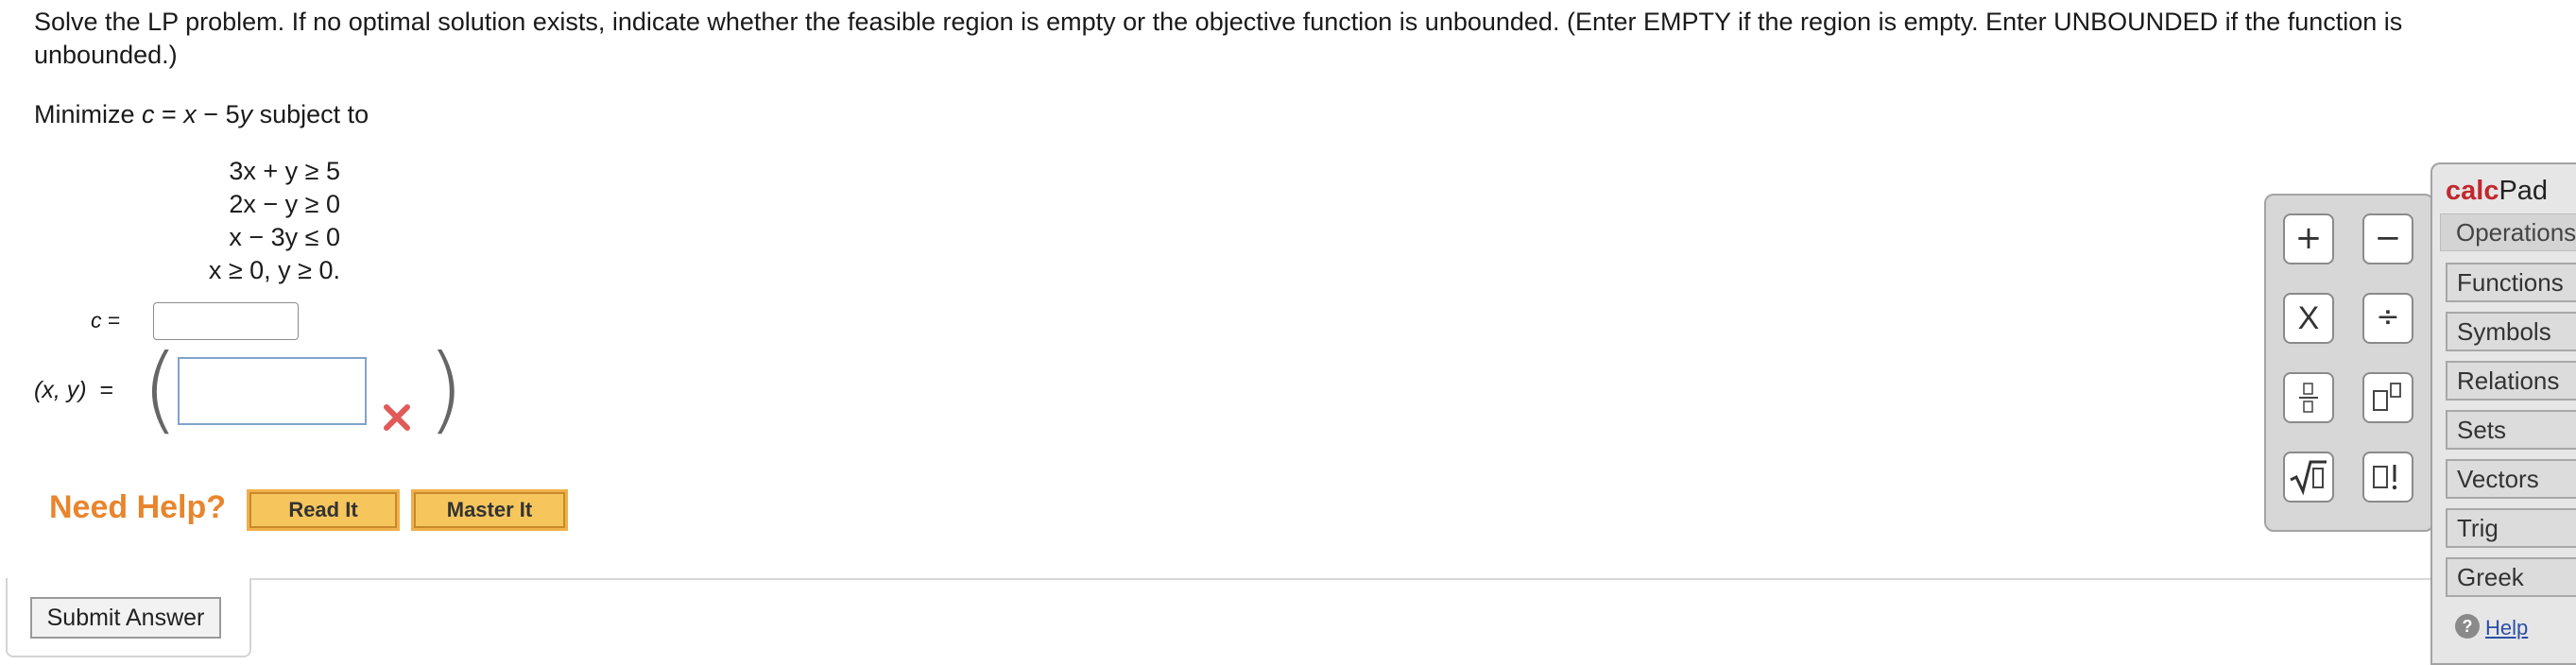 This screenshot has width=2576, height=665. What do you see at coordinates (106, 320) in the screenshot?
I see `c-label: c =` at bounding box center [106, 320].